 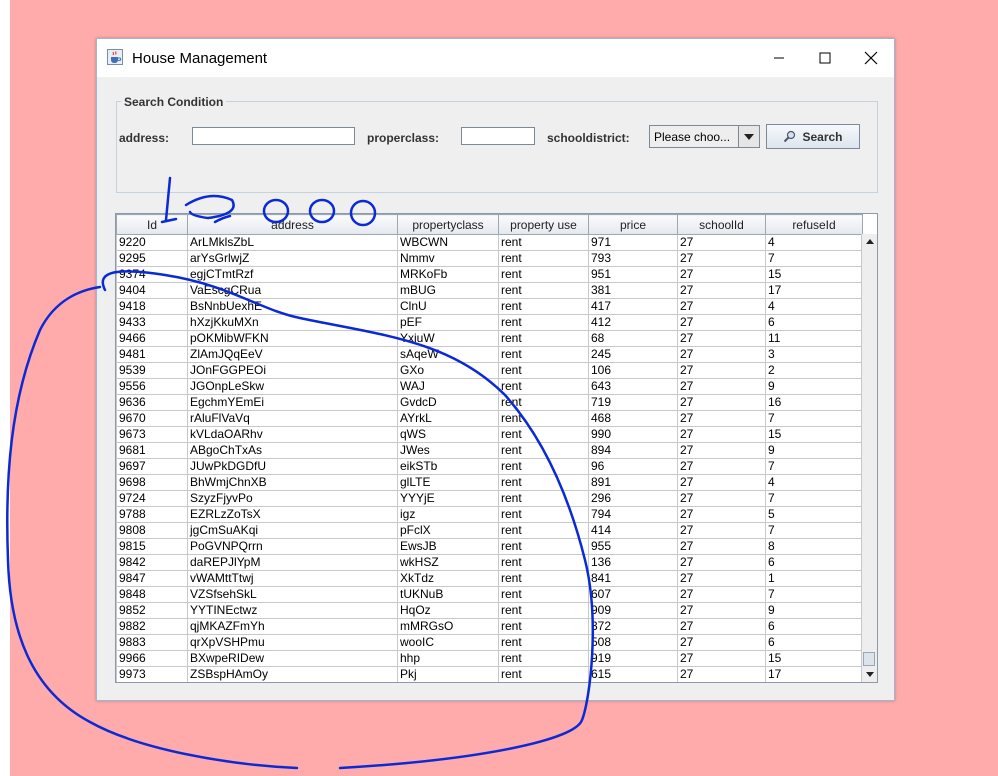 I want to click on table-cell: 17, so click(x=814, y=674).